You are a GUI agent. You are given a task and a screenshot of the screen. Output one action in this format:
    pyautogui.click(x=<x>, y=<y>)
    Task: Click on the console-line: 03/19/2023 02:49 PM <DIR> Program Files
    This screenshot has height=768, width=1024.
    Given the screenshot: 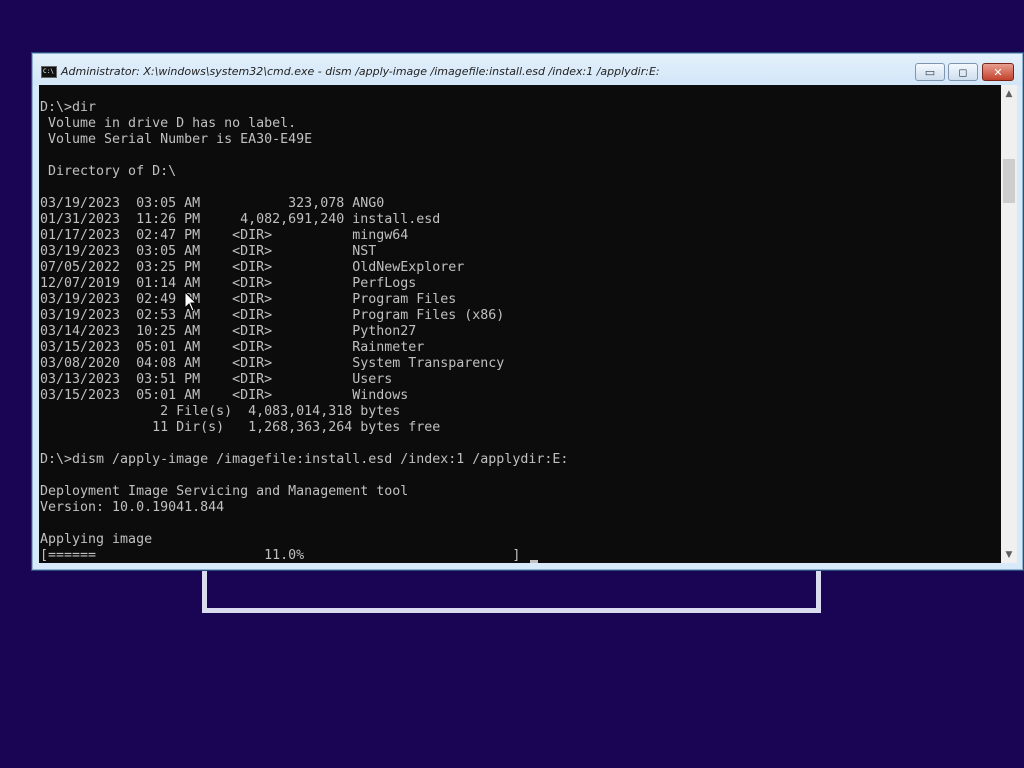 What is the action you would take?
    pyautogui.click(x=248, y=299)
    